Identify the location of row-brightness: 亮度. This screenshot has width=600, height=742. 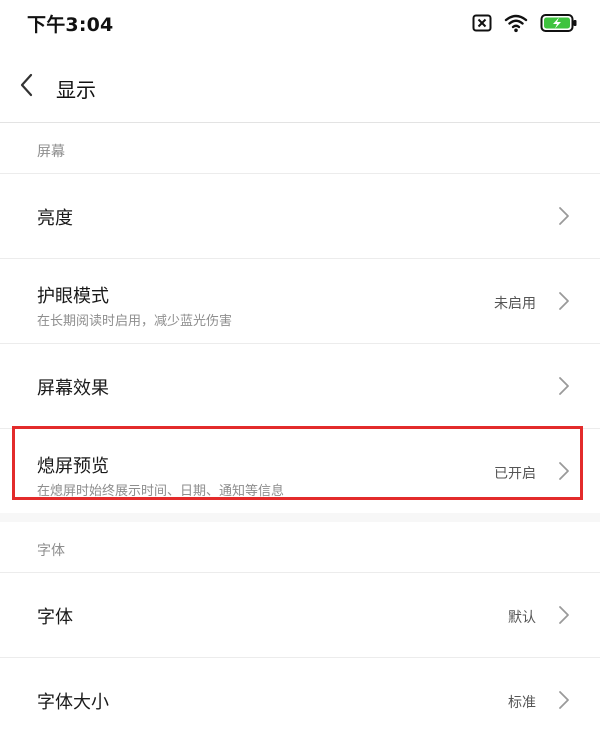
(300, 216).